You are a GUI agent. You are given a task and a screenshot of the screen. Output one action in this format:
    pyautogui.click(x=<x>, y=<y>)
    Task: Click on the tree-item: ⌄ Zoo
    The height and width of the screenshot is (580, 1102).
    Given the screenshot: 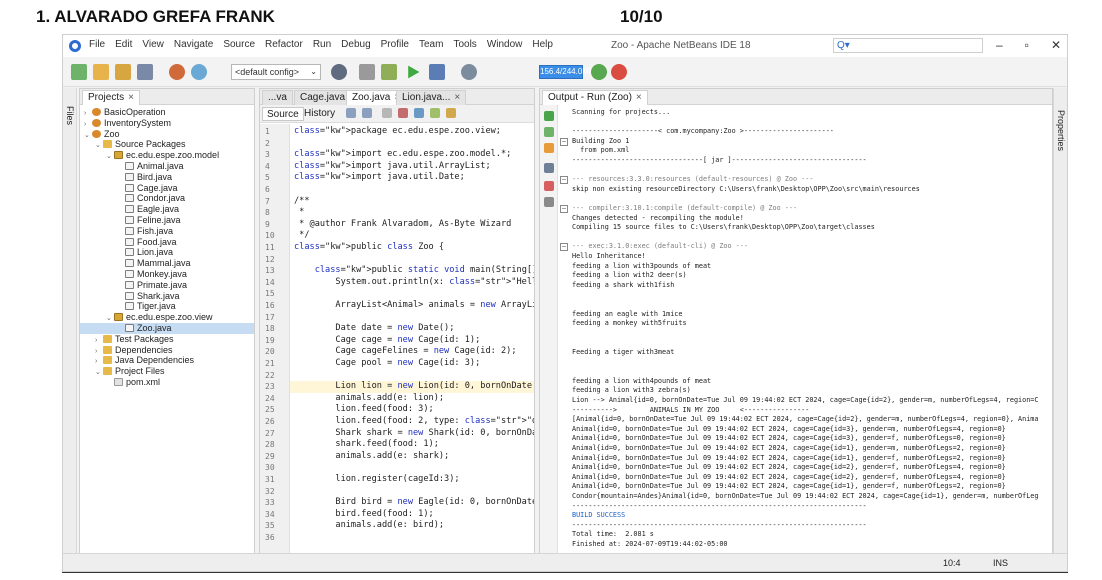 What is the action you would take?
    pyautogui.click(x=167, y=134)
    